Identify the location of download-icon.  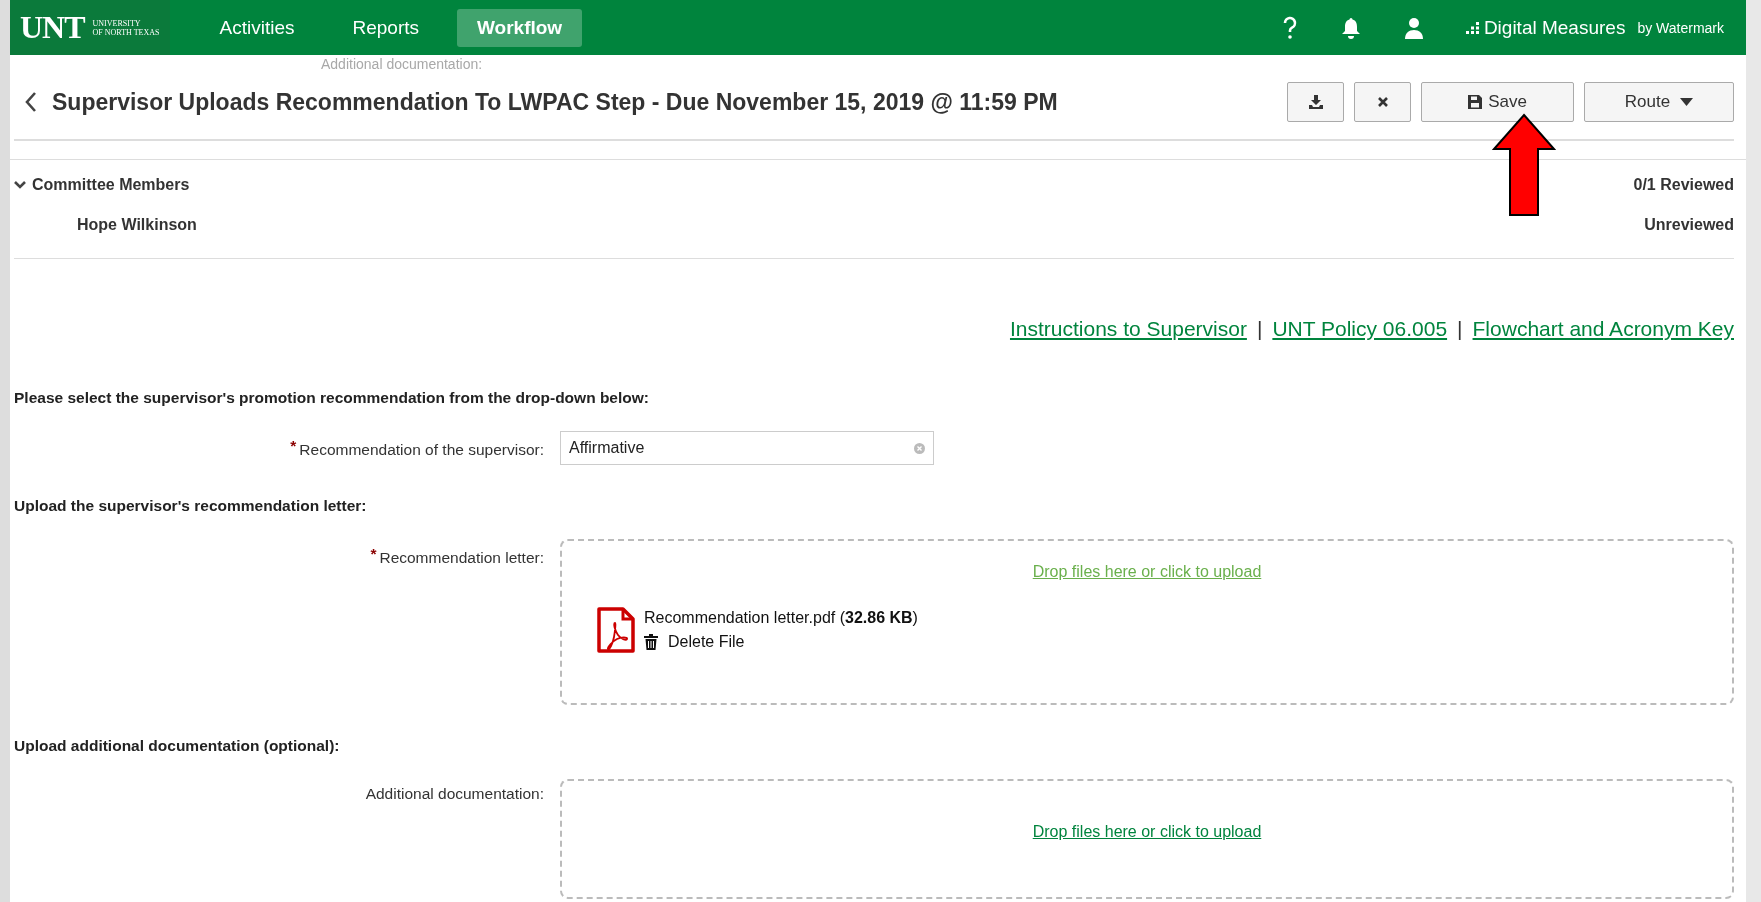
(1315, 102).